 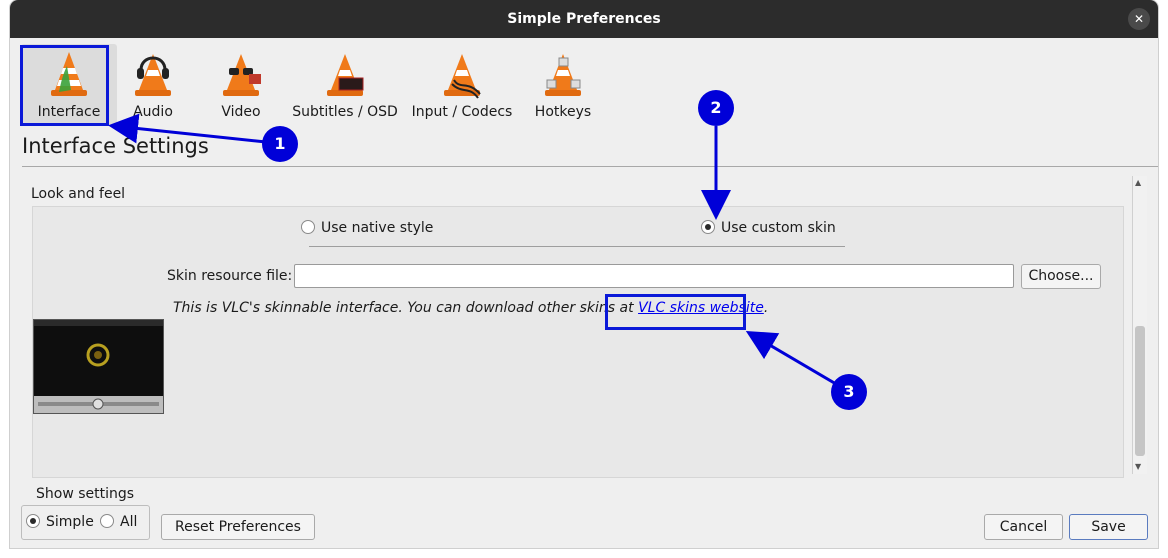 I want to click on radio-divider, so click(x=577, y=246).